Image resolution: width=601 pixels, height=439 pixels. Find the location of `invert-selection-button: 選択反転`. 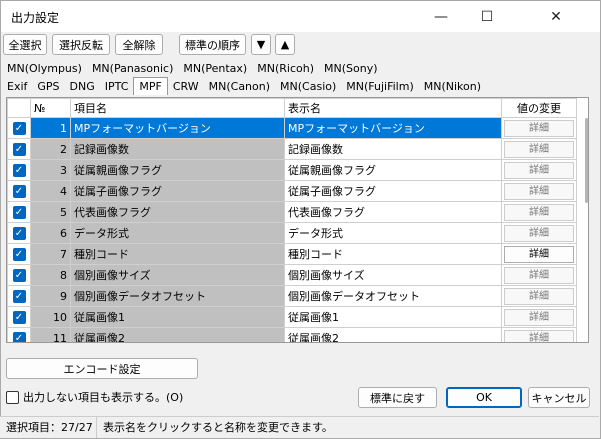

invert-selection-button: 選択反転 is located at coordinates (81, 44).